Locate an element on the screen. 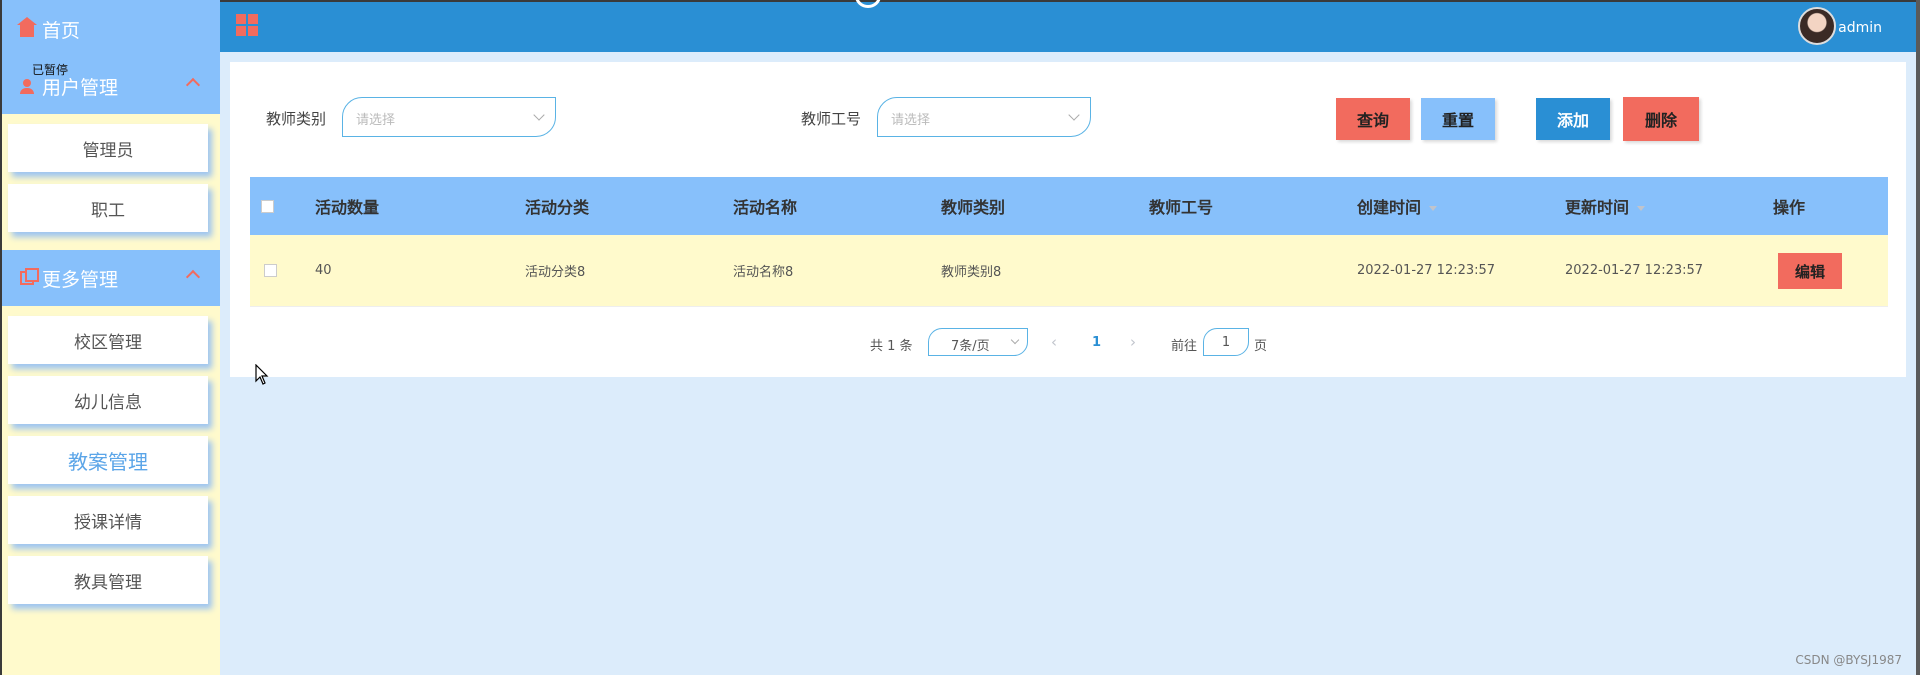 The height and width of the screenshot is (675, 1920). copy-icon is located at coordinates (29, 276).